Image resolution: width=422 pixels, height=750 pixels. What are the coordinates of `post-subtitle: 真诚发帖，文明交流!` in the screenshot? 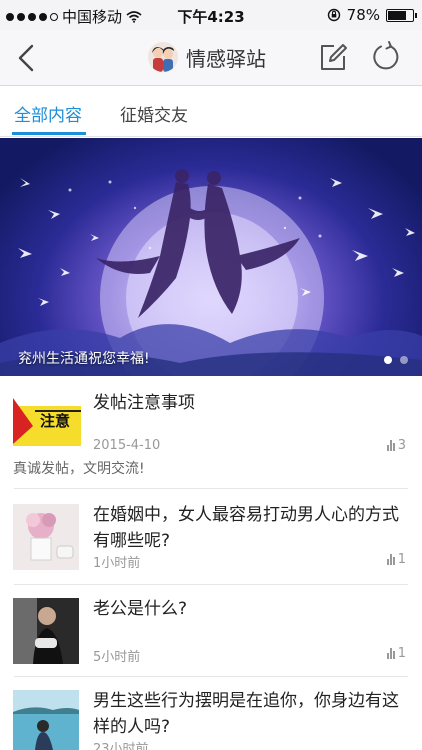 It's located at (79, 469).